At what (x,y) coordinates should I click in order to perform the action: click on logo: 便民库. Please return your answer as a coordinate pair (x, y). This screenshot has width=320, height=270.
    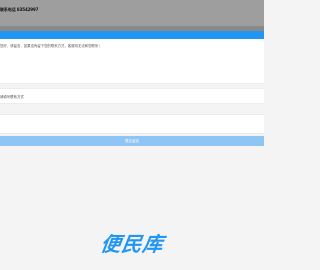
    Looking at the image, I should click on (132, 242).